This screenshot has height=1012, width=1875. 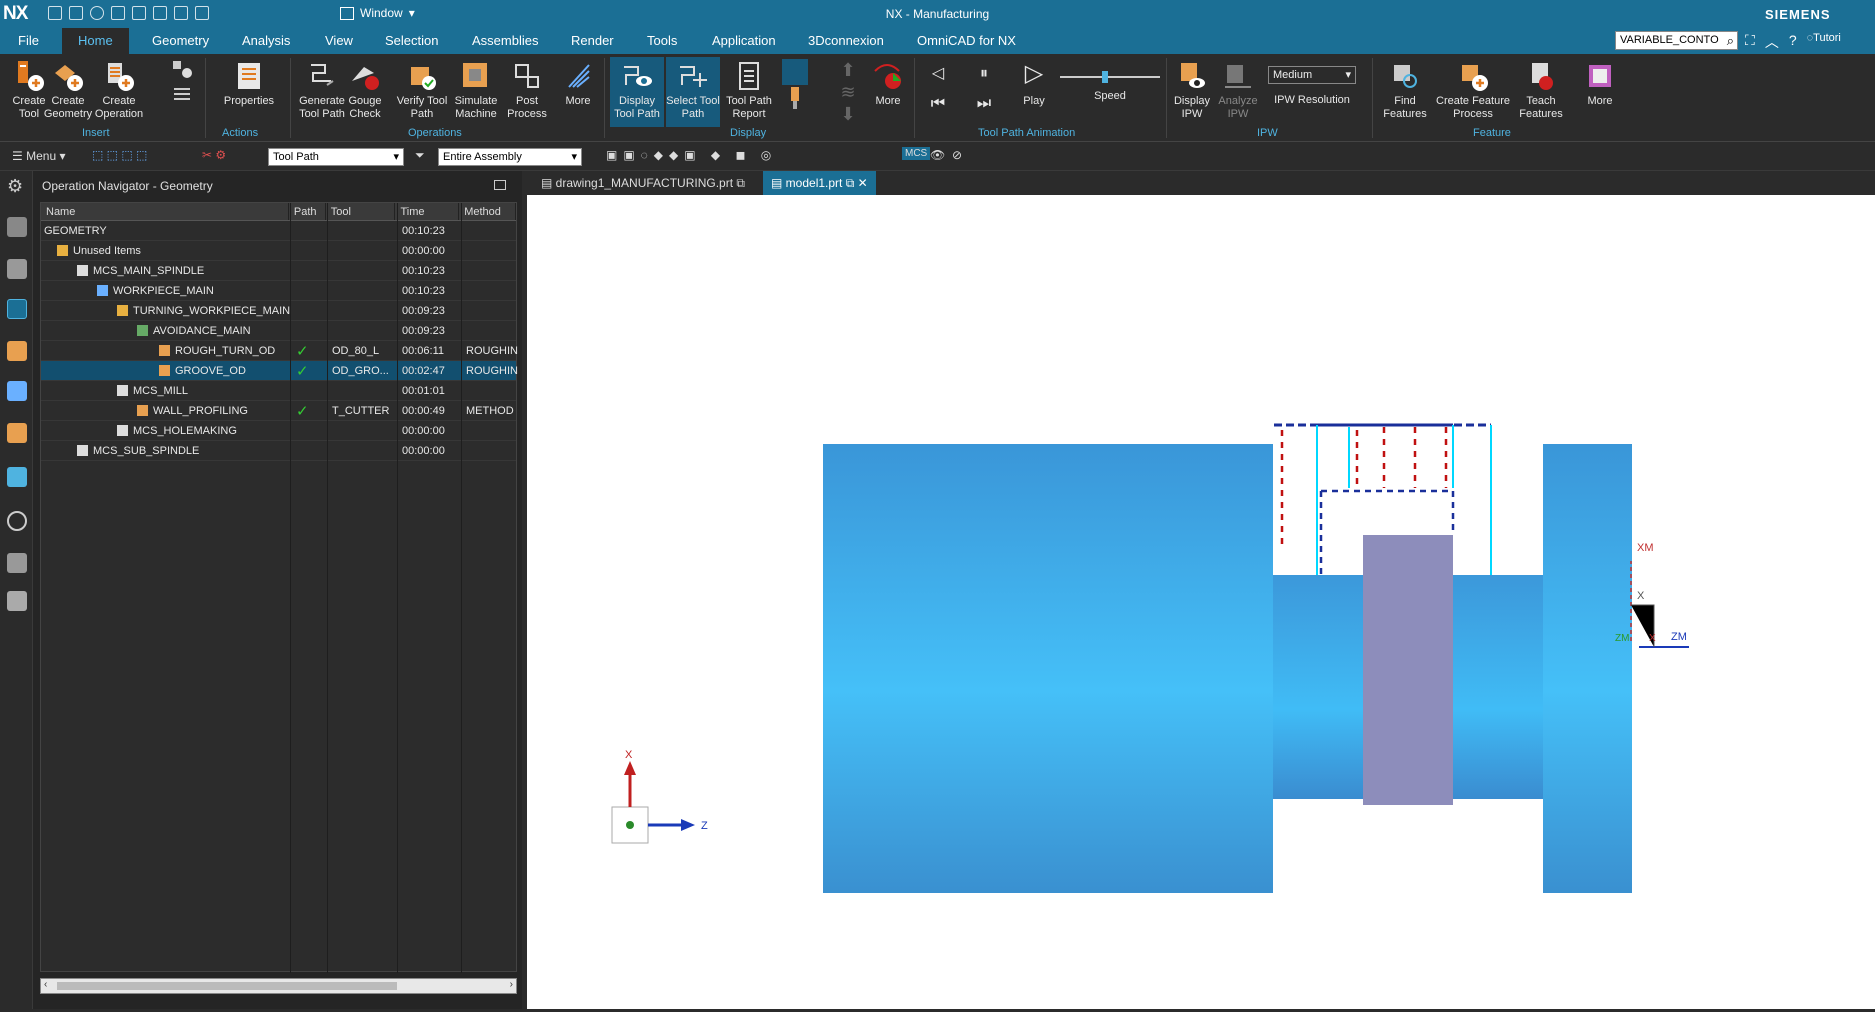 I want to click on eye-icon: 👁, so click(x=937, y=155).